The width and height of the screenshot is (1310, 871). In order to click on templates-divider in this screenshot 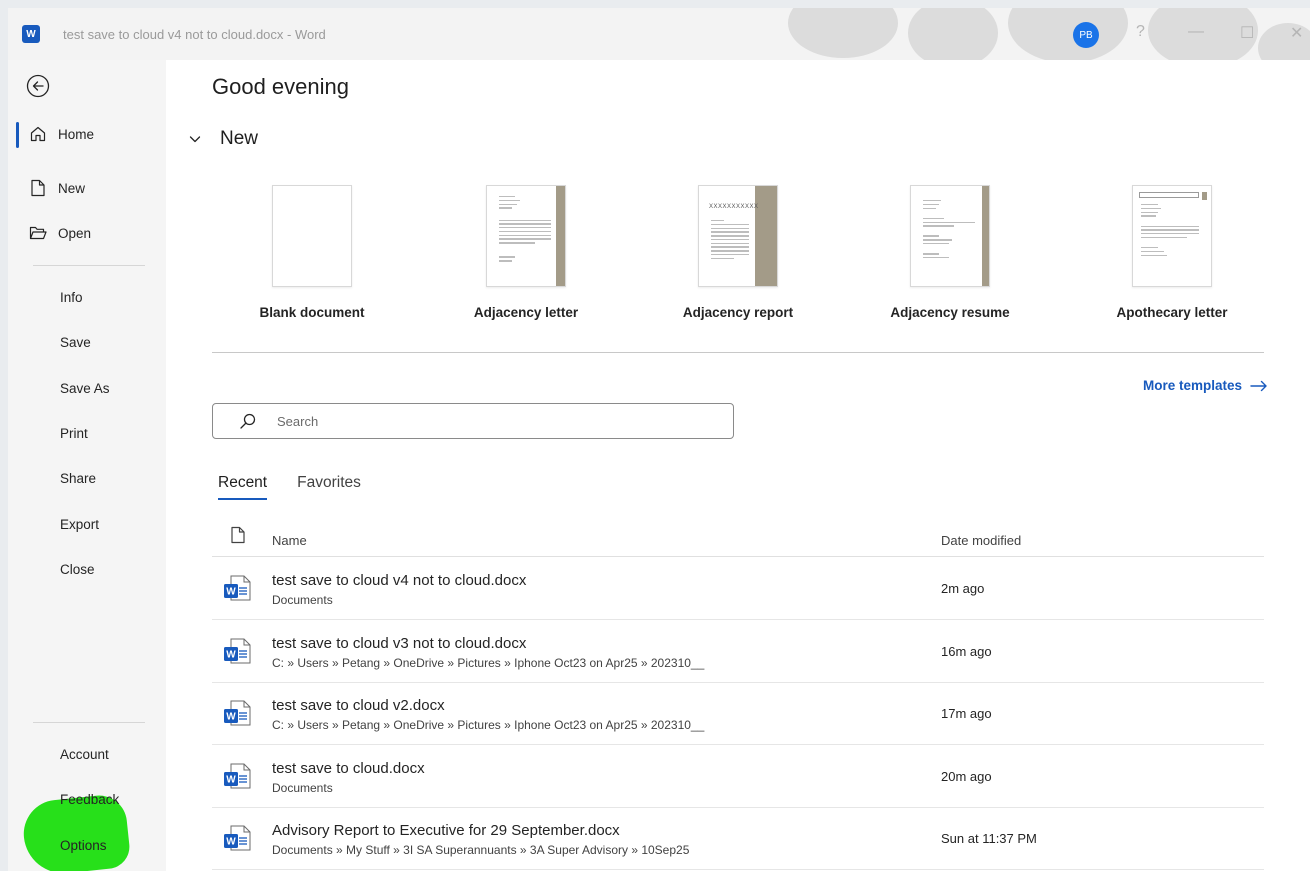, I will do `click(738, 352)`.